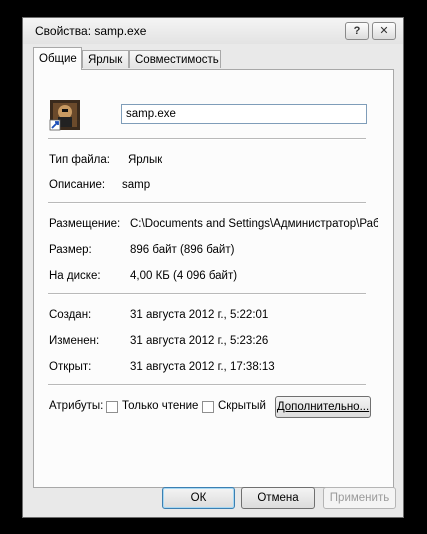 Image resolution: width=427 pixels, height=534 pixels. What do you see at coordinates (278, 498) in the screenshot?
I see `cancel-button: Отмена` at bounding box center [278, 498].